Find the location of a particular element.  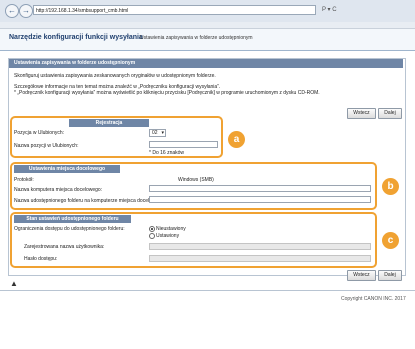

manual-button: Wstecz is located at coordinates (361, 113).